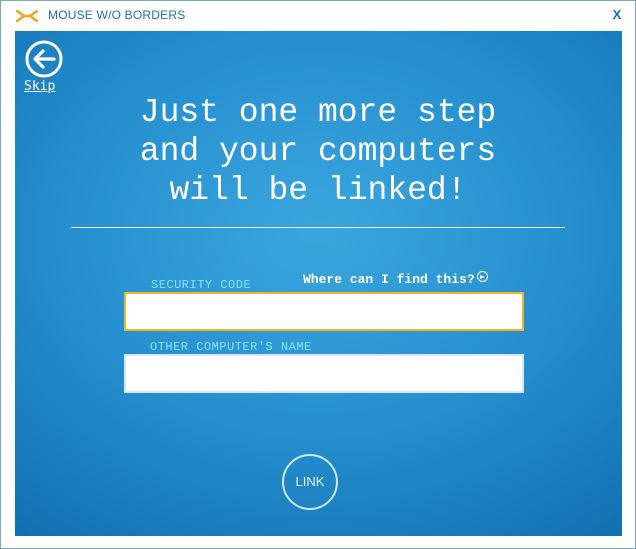 The height and width of the screenshot is (549, 636). What do you see at coordinates (617, 15) in the screenshot?
I see `close-button: X` at bounding box center [617, 15].